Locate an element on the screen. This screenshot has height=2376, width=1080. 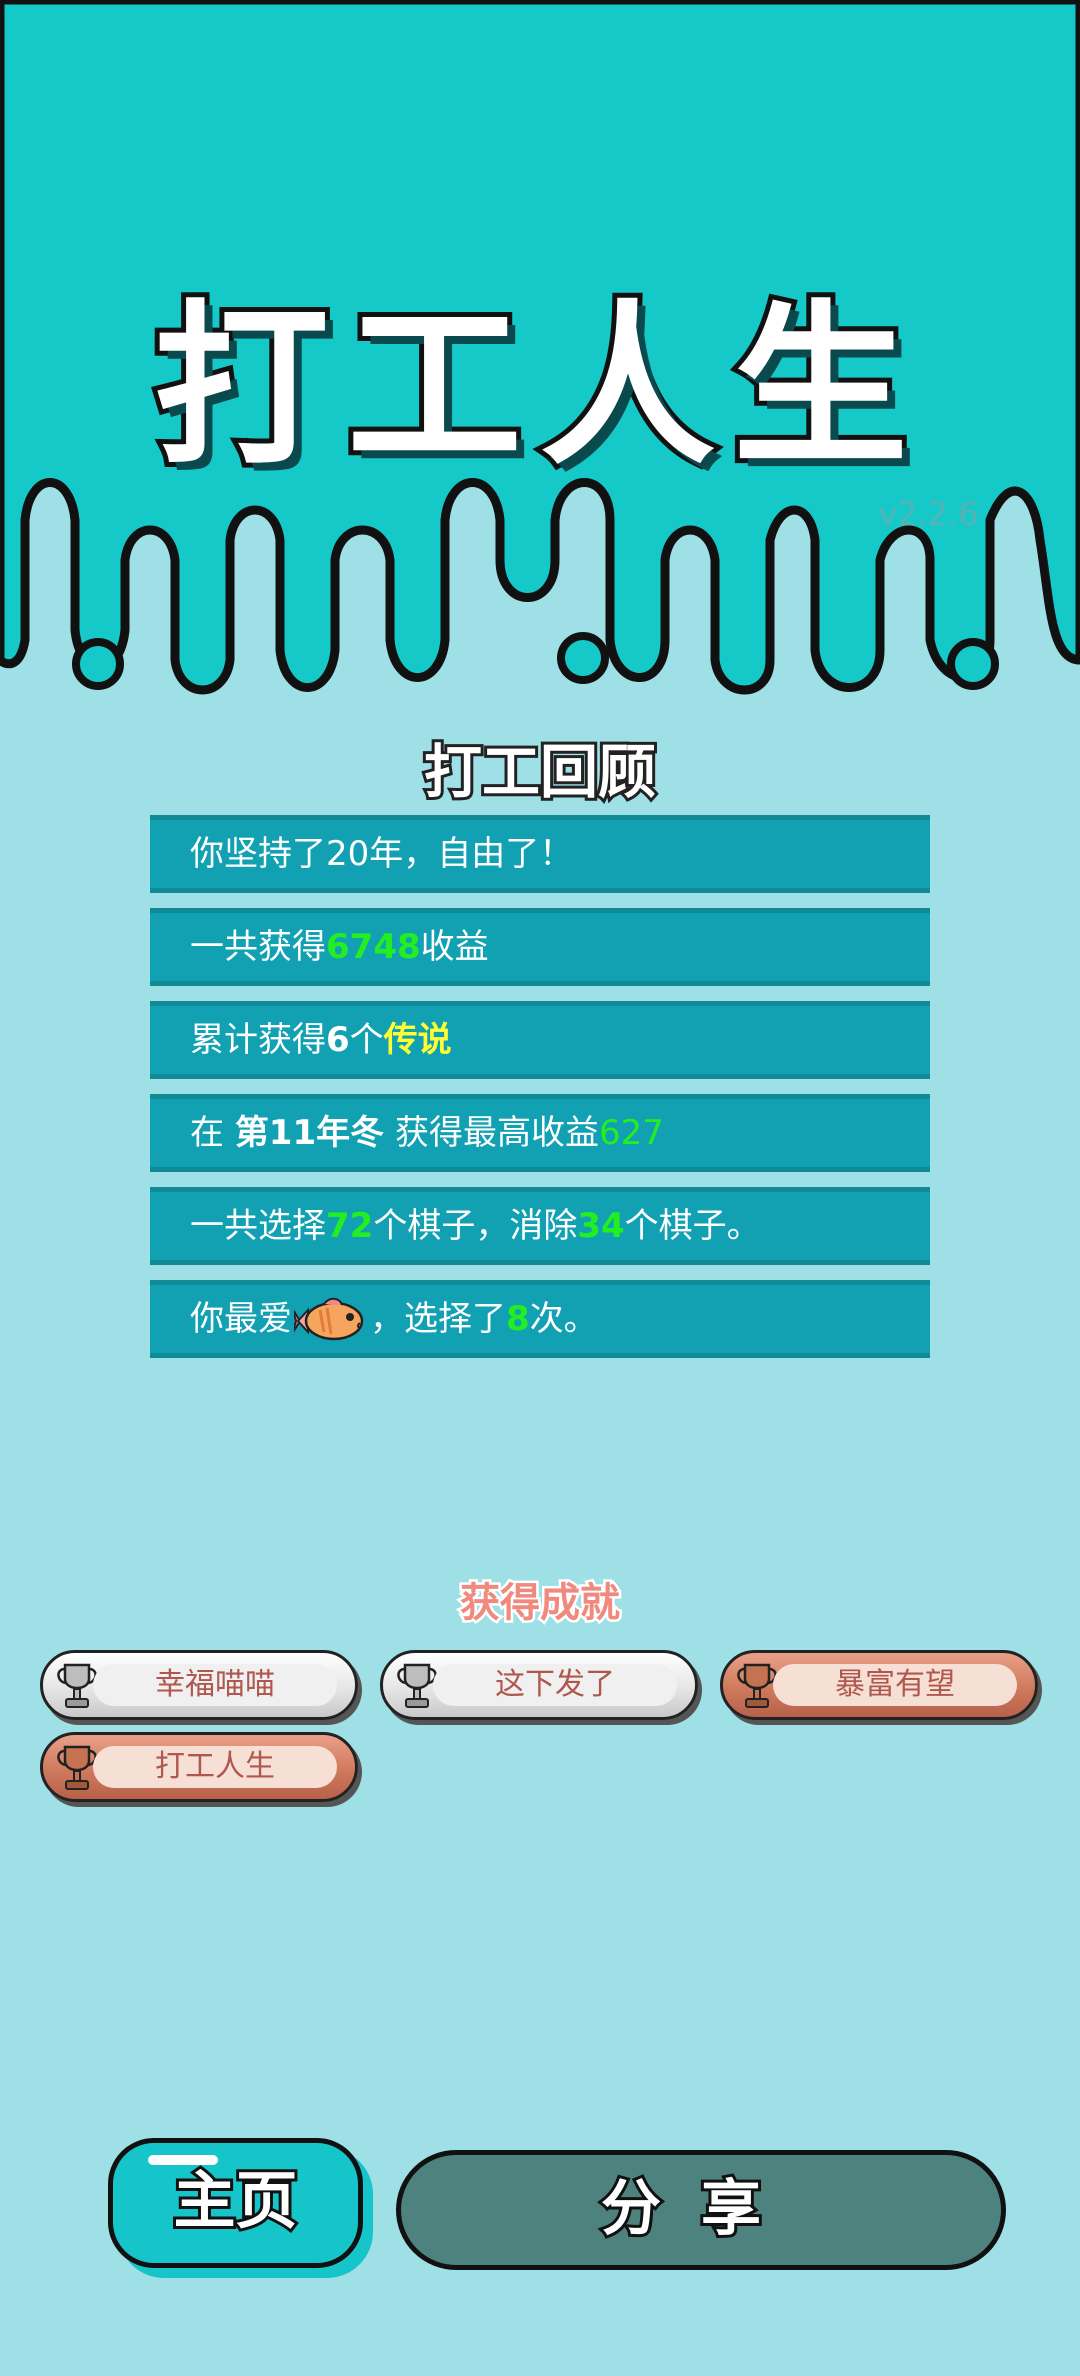
pieces-p2: 个棋子，消除 is located at coordinates (475, 1226).